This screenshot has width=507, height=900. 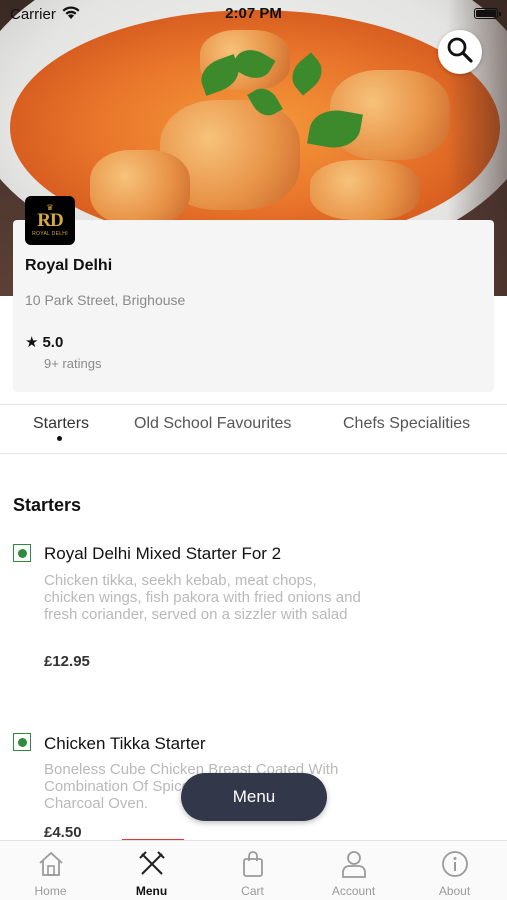 What do you see at coordinates (253, 864) in the screenshot?
I see `shopping-bag-icon` at bounding box center [253, 864].